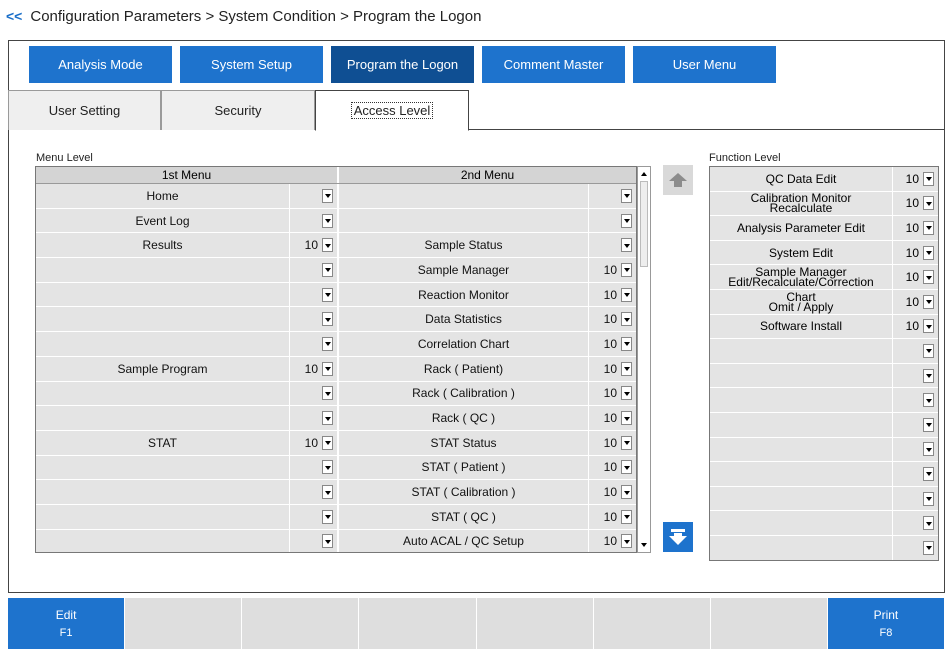 Image resolution: width=948 pixels, height=649 pixels. I want to click on scroll-down-arrow-icon, so click(644, 545).